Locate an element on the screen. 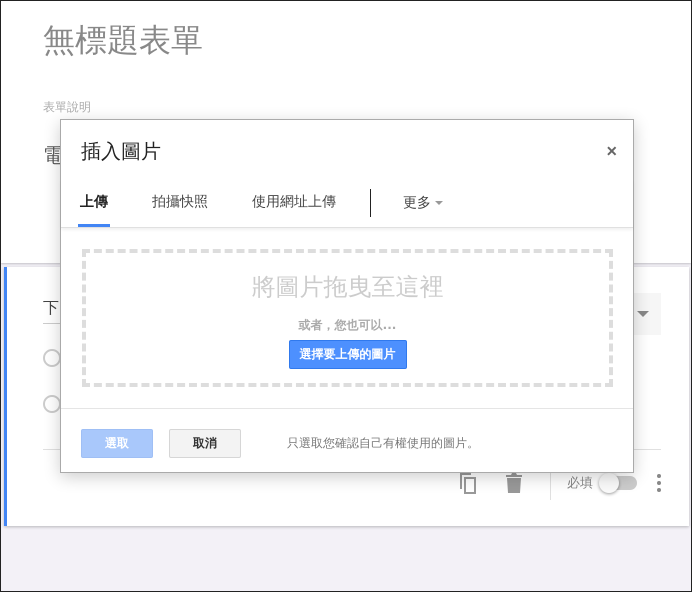  form-title: 無標題表單 is located at coordinates (346, 44).